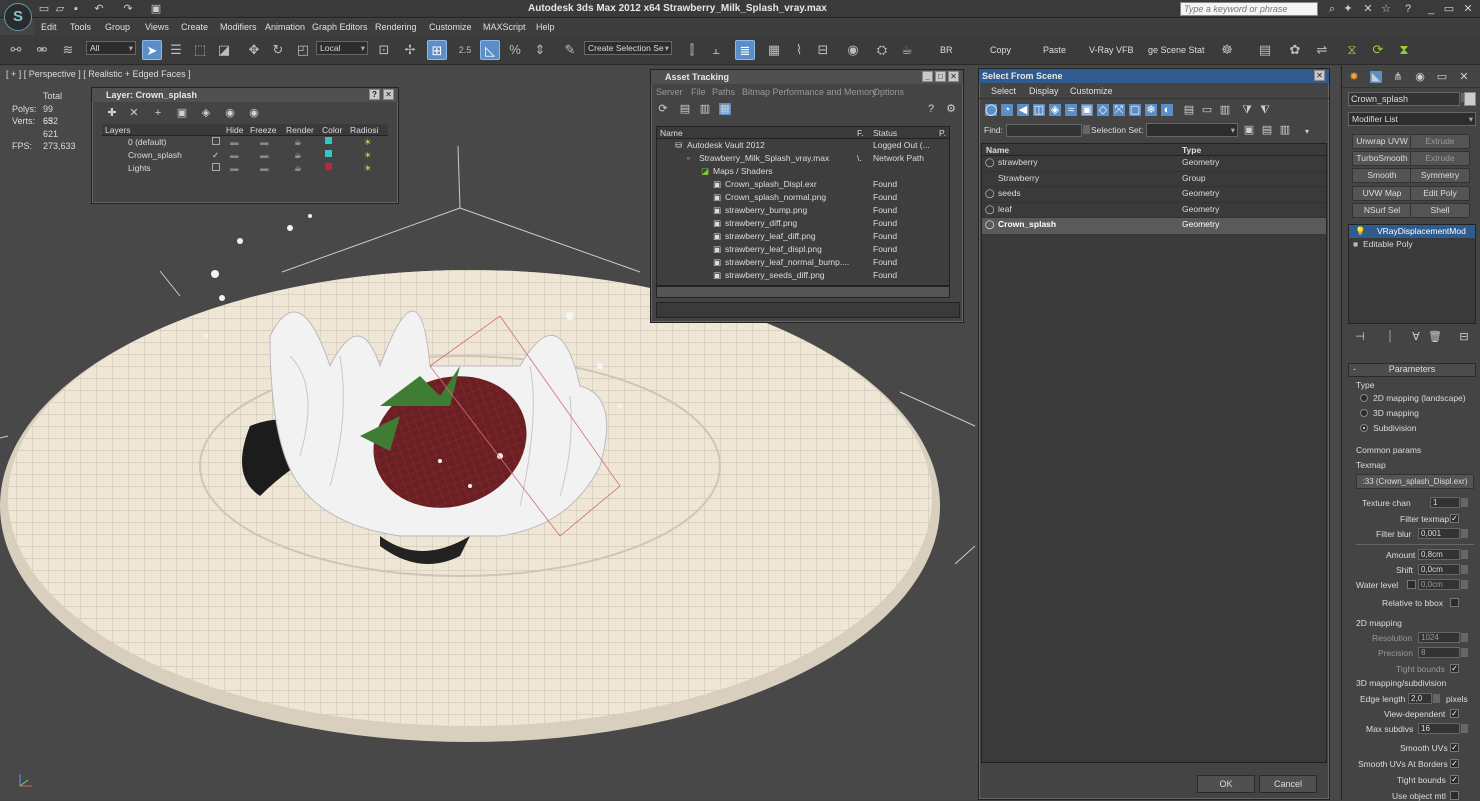  What do you see at coordinates (303, 50) in the screenshot?
I see `scale-icon: ◰` at bounding box center [303, 50].